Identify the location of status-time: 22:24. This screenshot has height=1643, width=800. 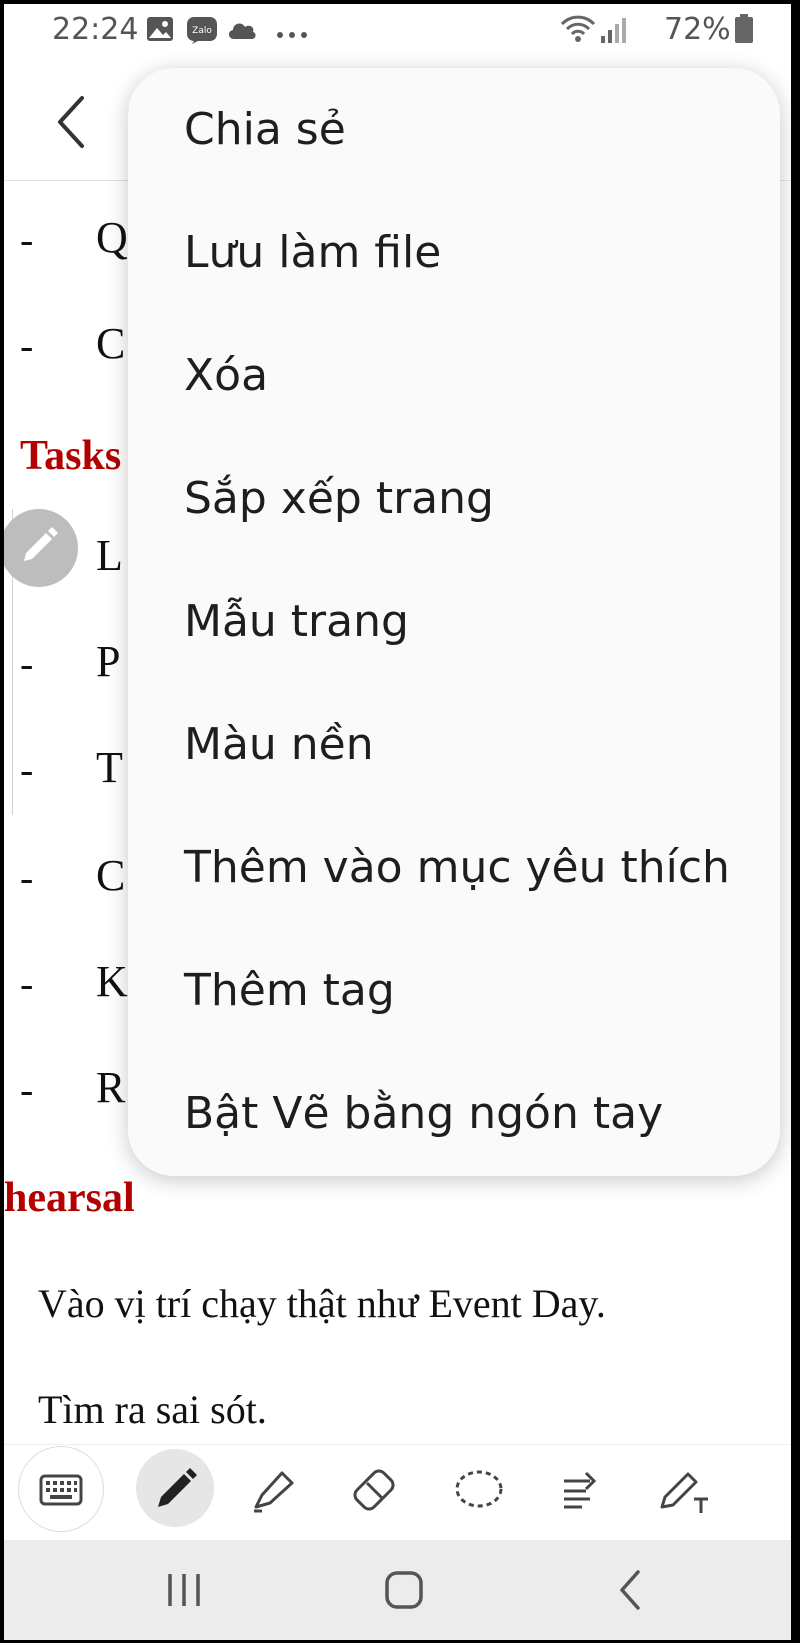
(95, 29).